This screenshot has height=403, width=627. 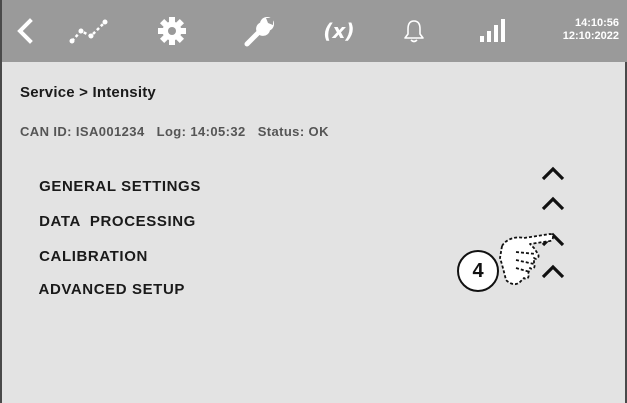 What do you see at coordinates (111, 289) in the screenshot?
I see `section-label: ADVANCED SETUP` at bounding box center [111, 289].